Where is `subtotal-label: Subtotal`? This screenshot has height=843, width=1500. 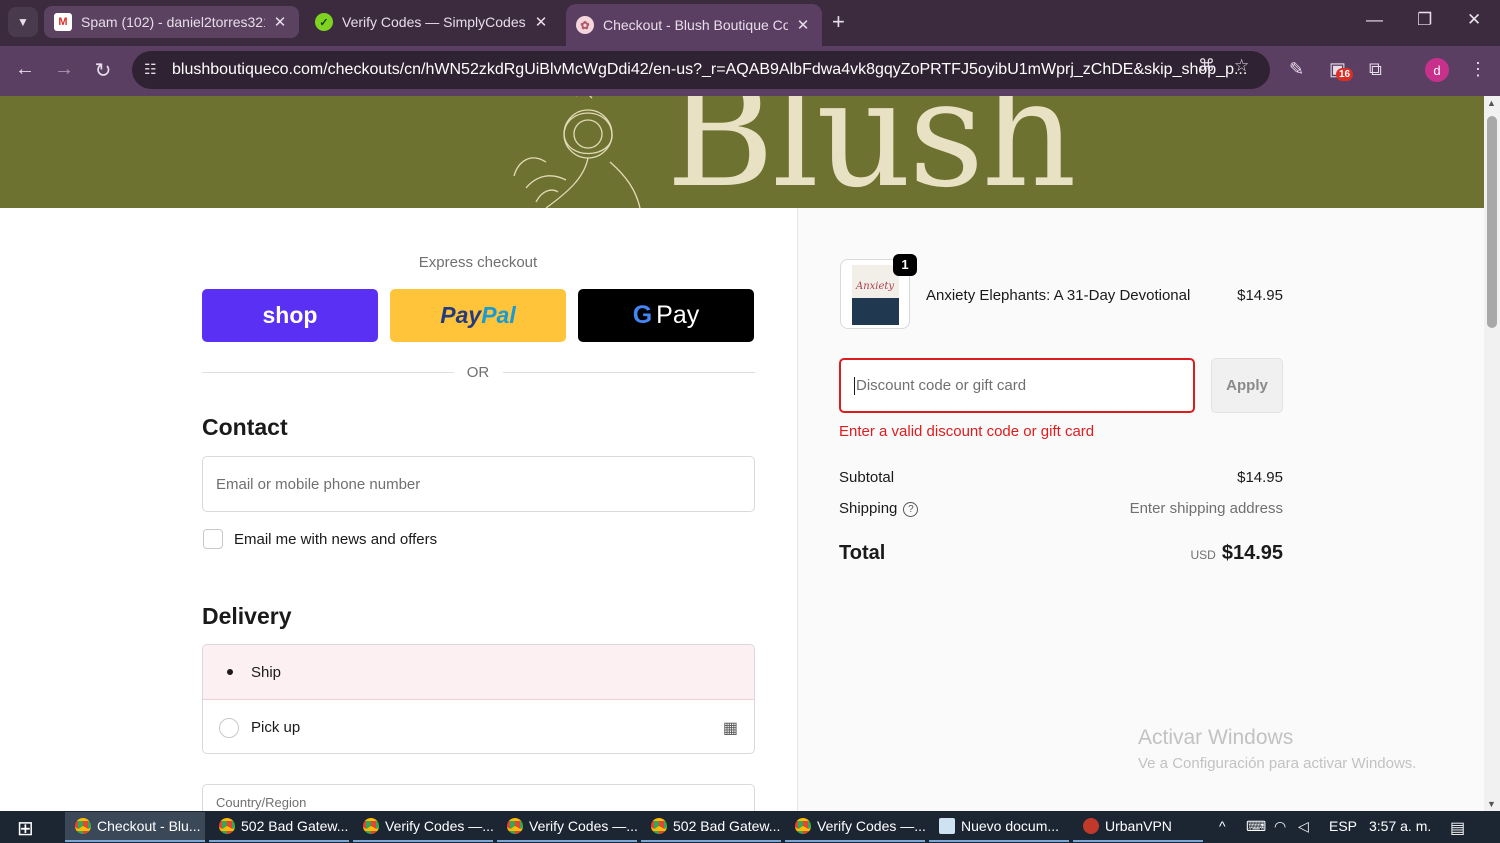 subtotal-label: Subtotal is located at coordinates (867, 477).